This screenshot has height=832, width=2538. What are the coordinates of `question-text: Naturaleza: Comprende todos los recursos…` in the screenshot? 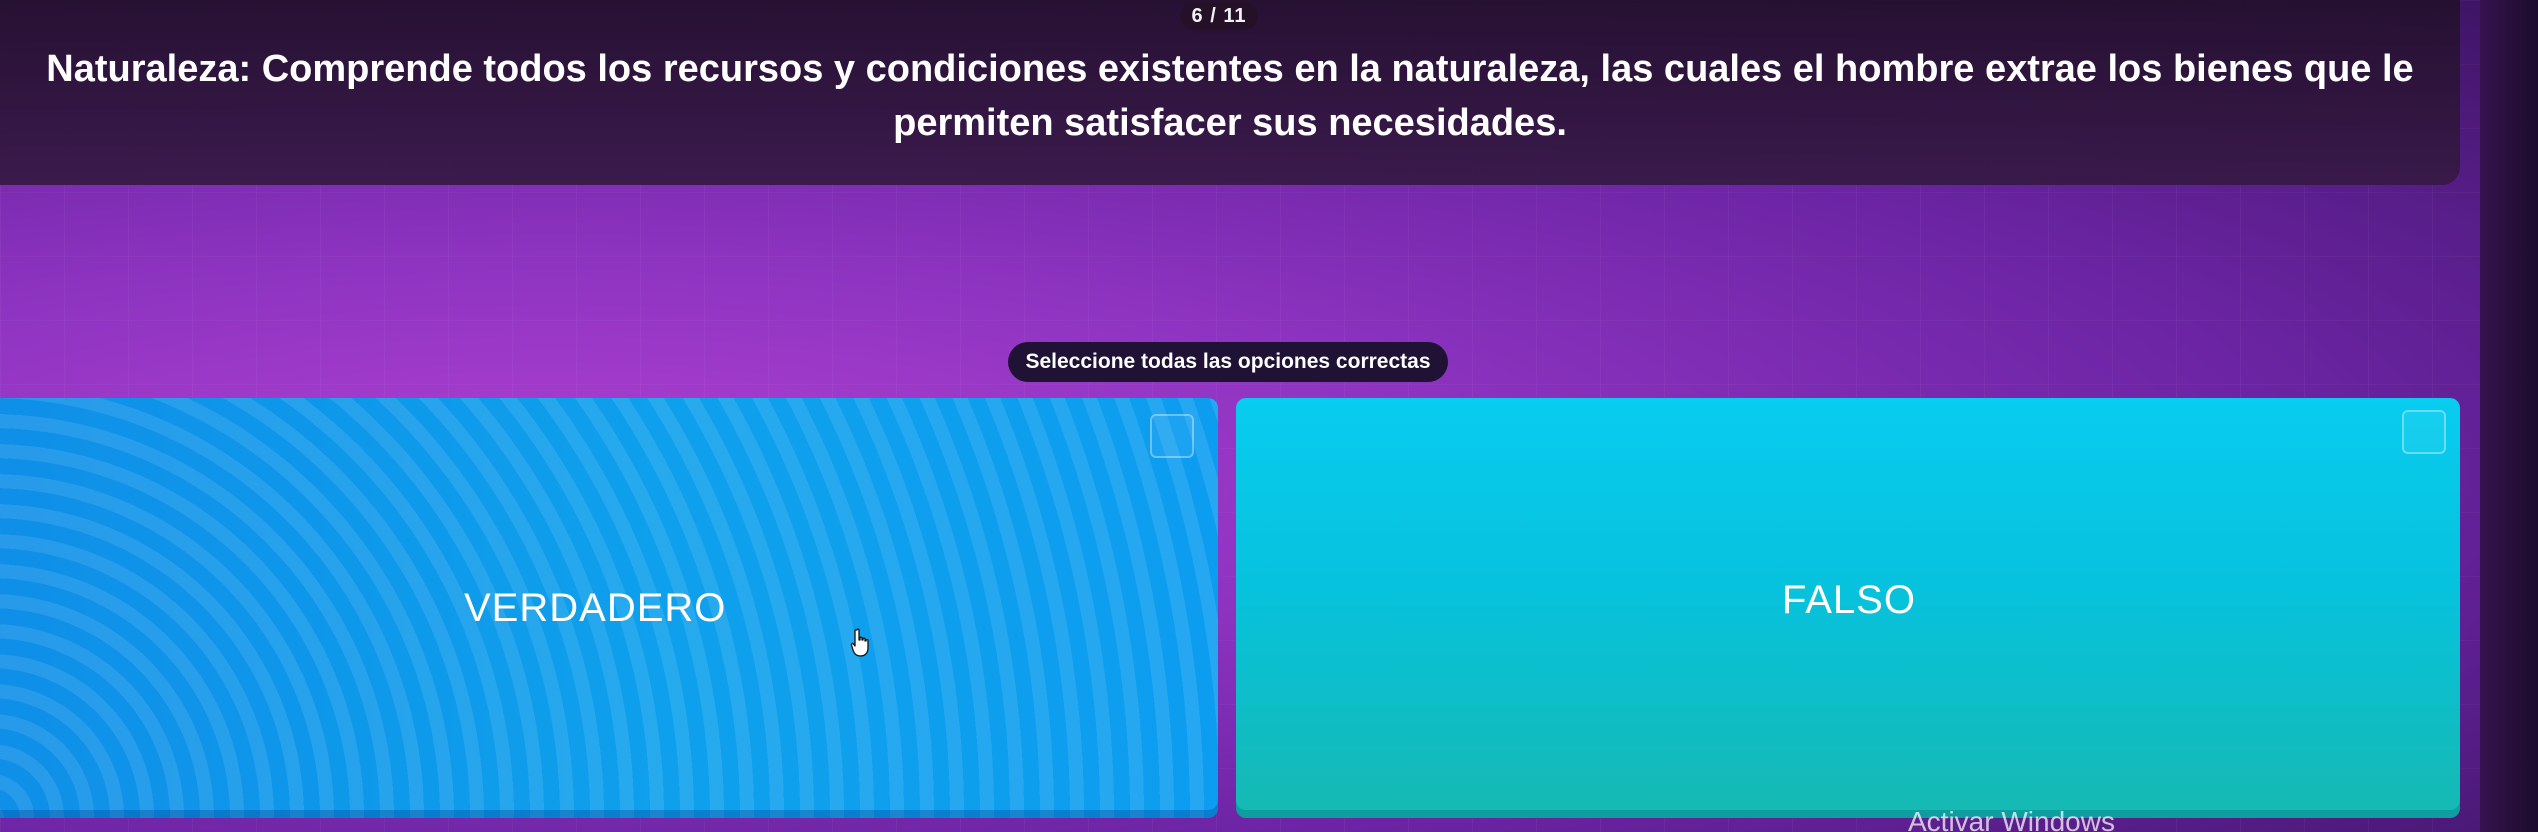 It's located at (1230, 96).